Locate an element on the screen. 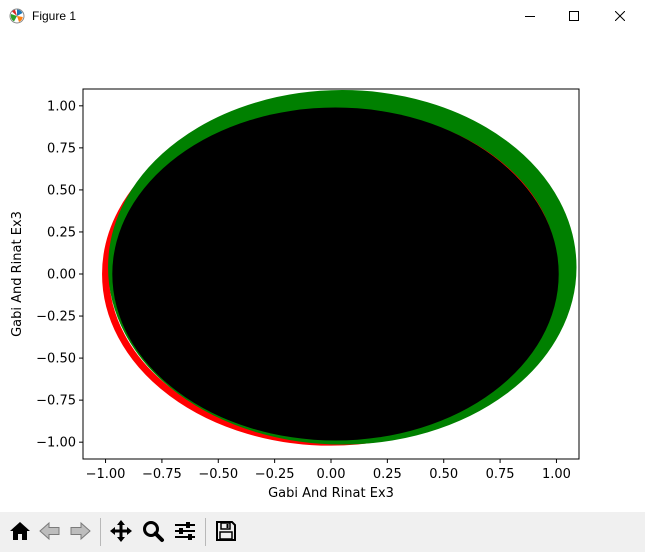 The image size is (645, 552). y-tick-label: −0.25 is located at coordinates (56, 317).